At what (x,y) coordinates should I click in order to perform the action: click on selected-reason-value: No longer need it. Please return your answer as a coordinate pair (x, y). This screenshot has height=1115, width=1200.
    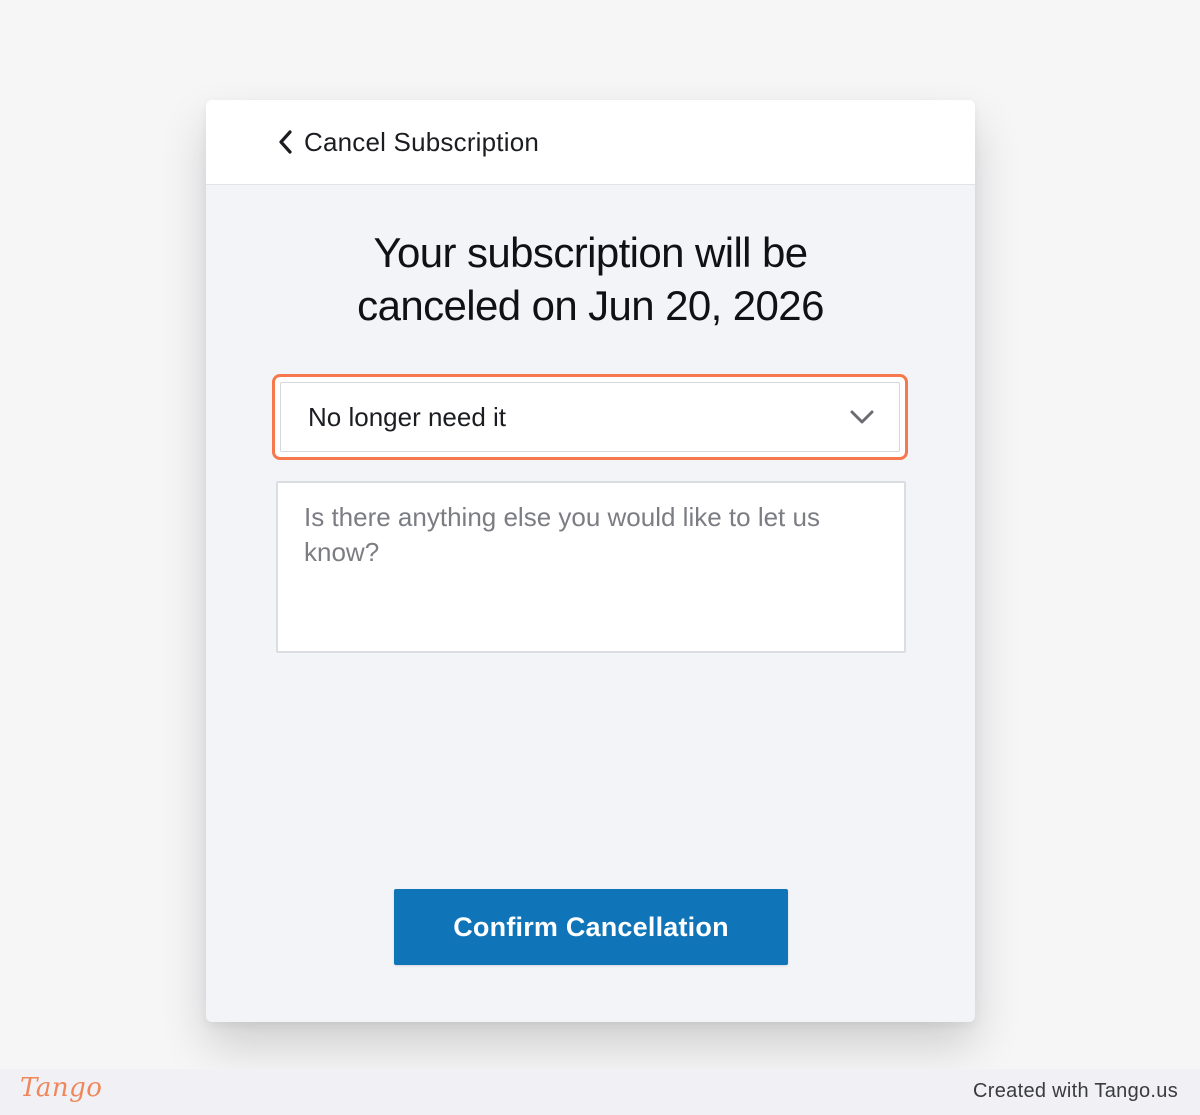
    Looking at the image, I should click on (407, 417).